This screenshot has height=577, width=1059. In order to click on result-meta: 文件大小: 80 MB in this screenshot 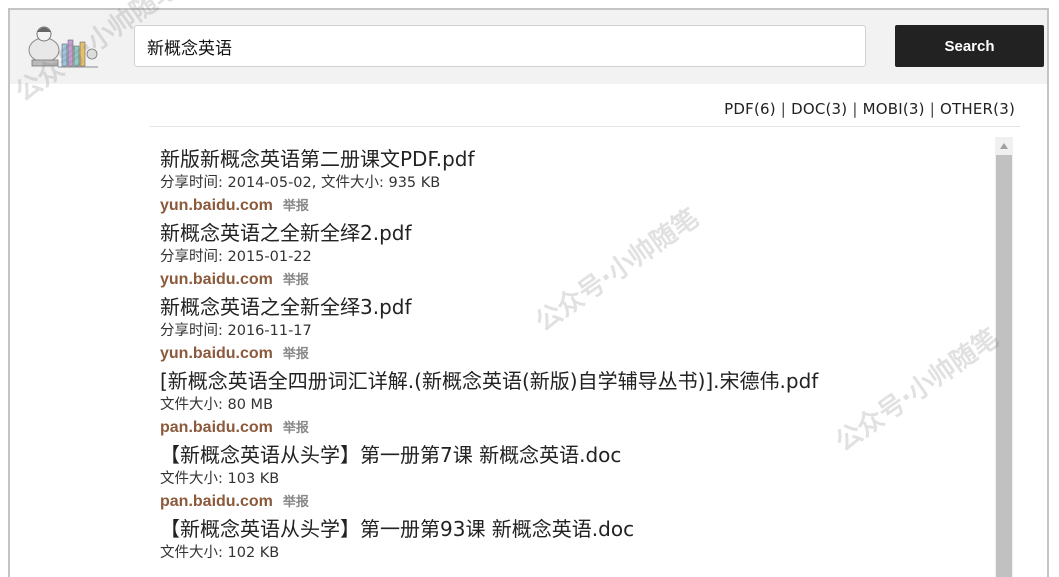, I will do `click(217, 405)`.